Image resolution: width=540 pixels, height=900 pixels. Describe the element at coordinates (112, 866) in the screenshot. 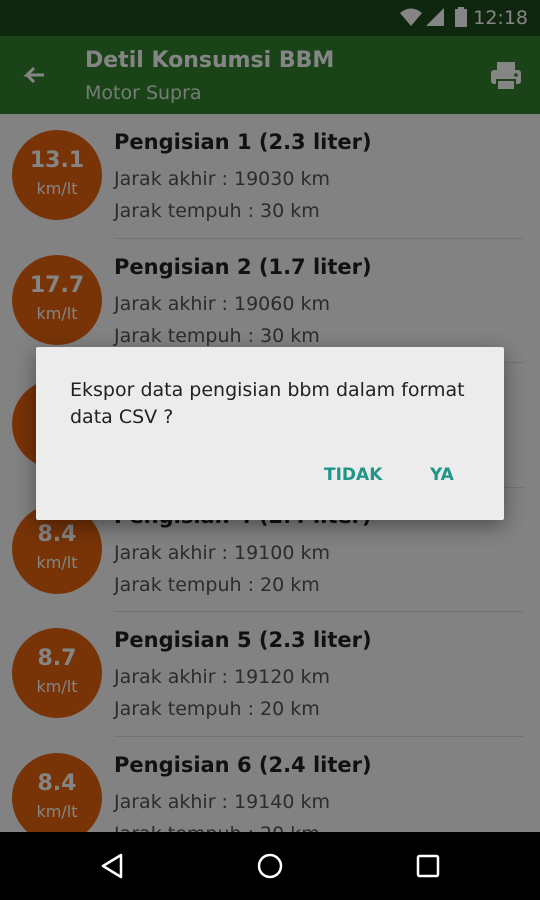

I see `back-triangle-icon` at that location.